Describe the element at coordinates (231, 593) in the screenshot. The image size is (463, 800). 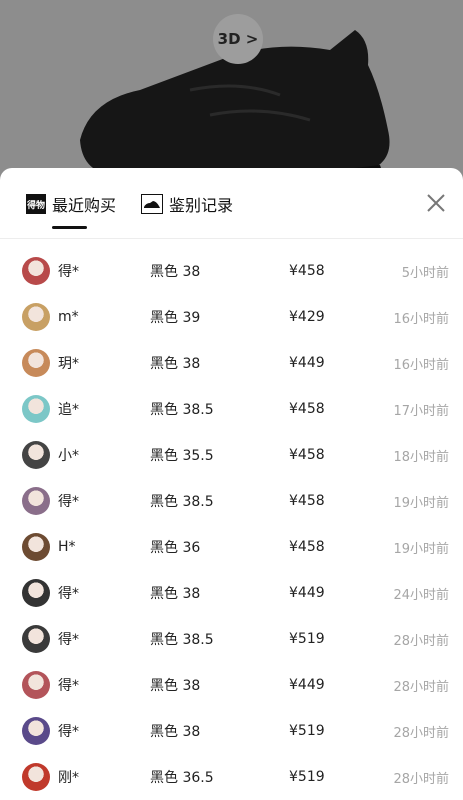
I see `purchase-row: 得* 黑色 38 ¥449 24小时前` at that location.